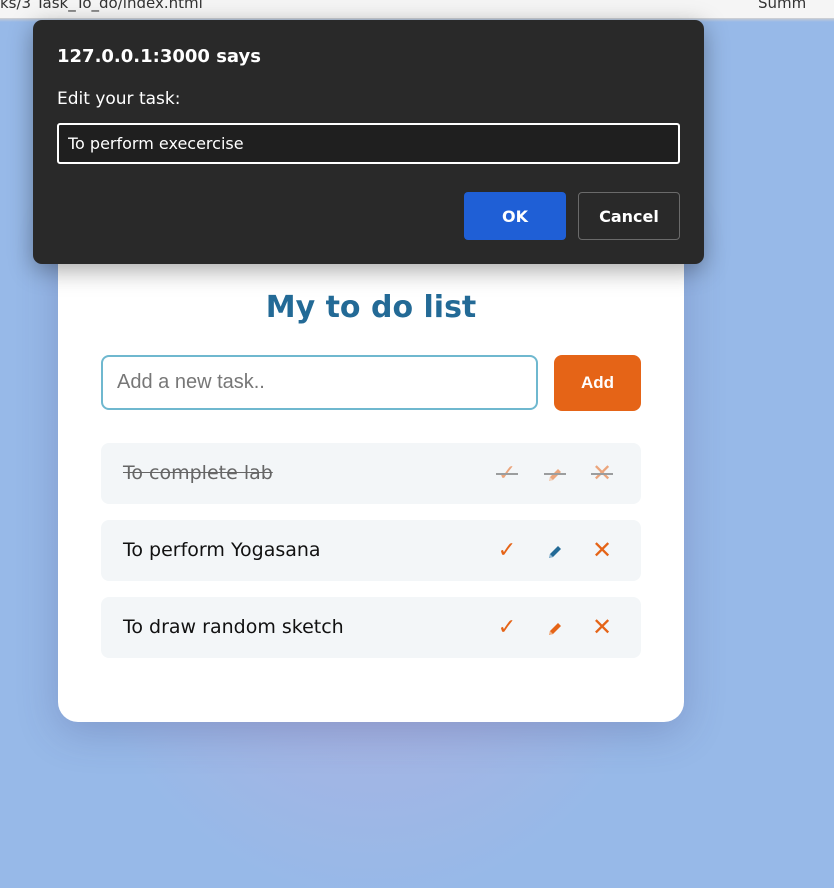  What do you see at coordinates (198, 473) in the screenshot?
I see `task-label: To complete lab` at bounding box center [198, 473].